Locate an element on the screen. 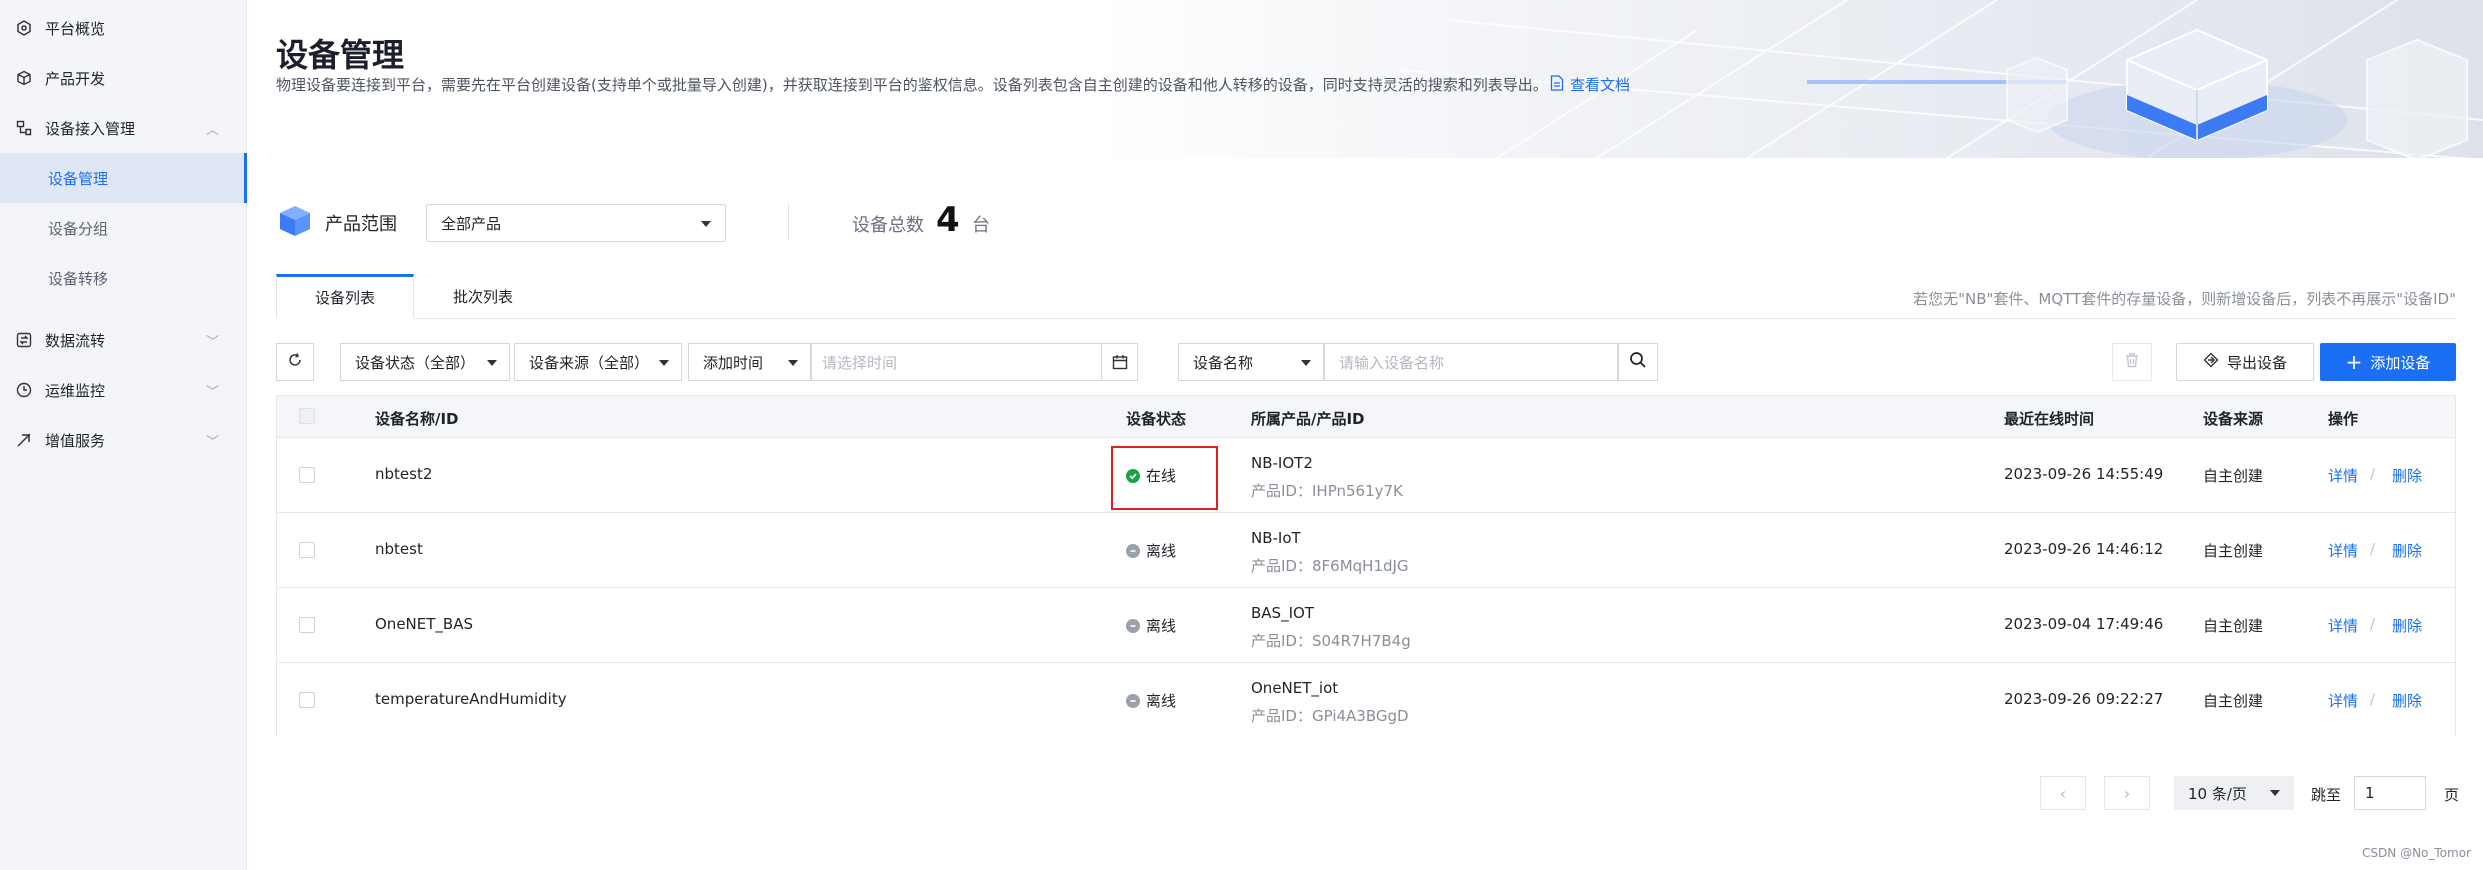  sidebar-item-device-transfer: 设备转移 is located at coordinates (123, 278).